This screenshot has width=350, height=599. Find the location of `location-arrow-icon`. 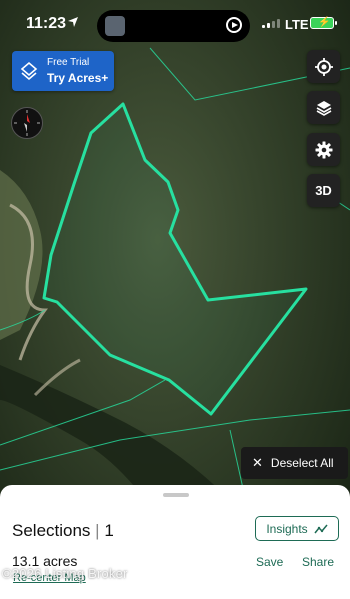

location-arrow-icon is located at coordinates (73, 22).